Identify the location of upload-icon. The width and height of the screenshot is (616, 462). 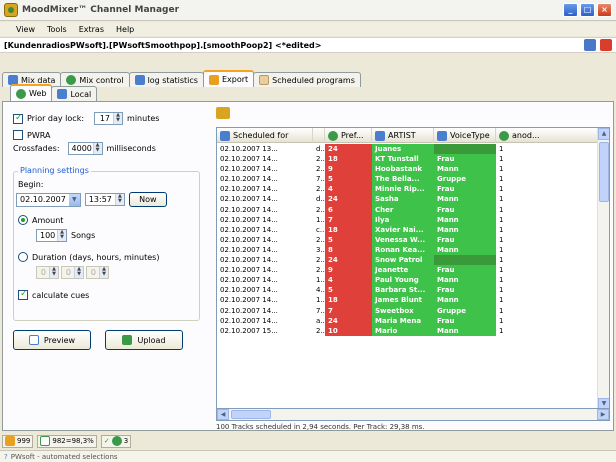
(127, 340).